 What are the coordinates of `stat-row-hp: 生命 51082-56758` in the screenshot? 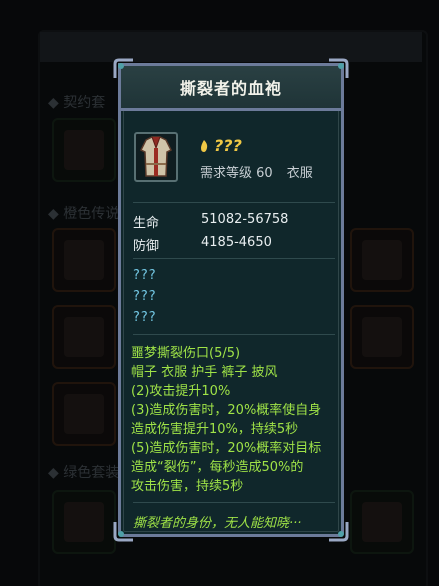 It's located at (233, 221).